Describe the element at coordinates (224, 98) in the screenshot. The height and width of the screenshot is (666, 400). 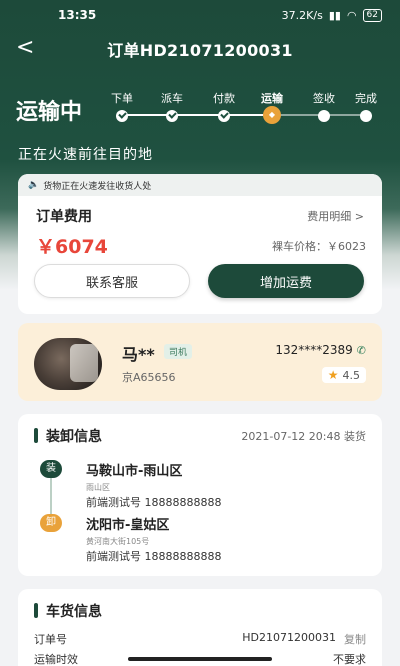
I see `step-label: 付款` at that location.